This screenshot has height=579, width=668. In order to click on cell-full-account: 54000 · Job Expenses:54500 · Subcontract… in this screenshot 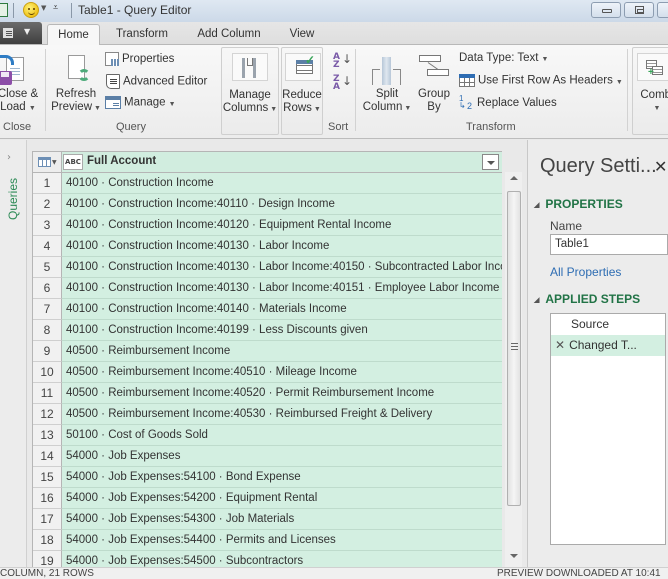, I will do `click(282, 559)`.